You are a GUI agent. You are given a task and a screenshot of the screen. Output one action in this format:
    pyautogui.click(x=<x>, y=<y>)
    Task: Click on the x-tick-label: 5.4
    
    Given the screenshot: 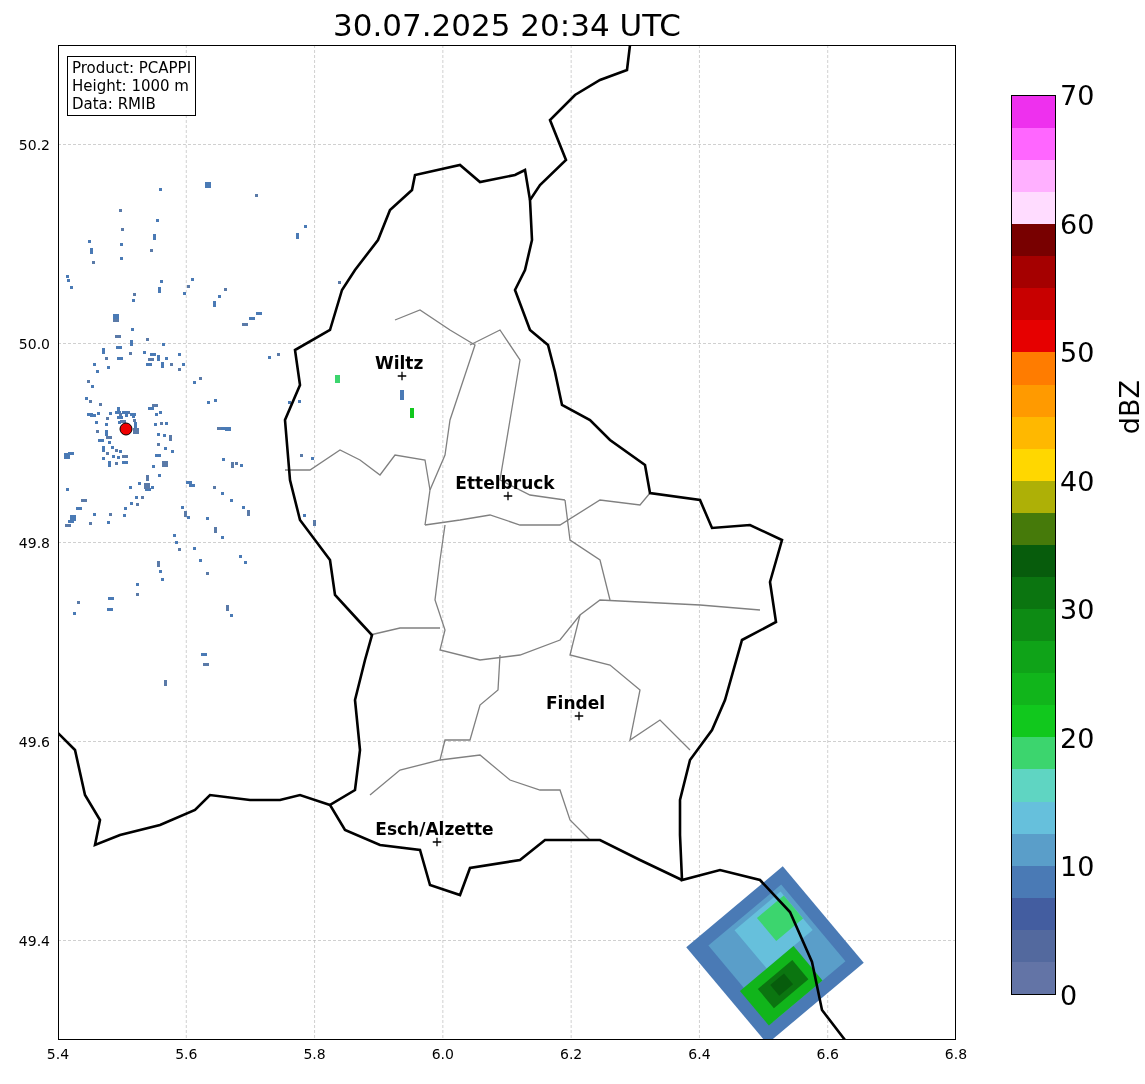 What is the action you would take?
    pyautogui.click(x=58, y=1054)
    